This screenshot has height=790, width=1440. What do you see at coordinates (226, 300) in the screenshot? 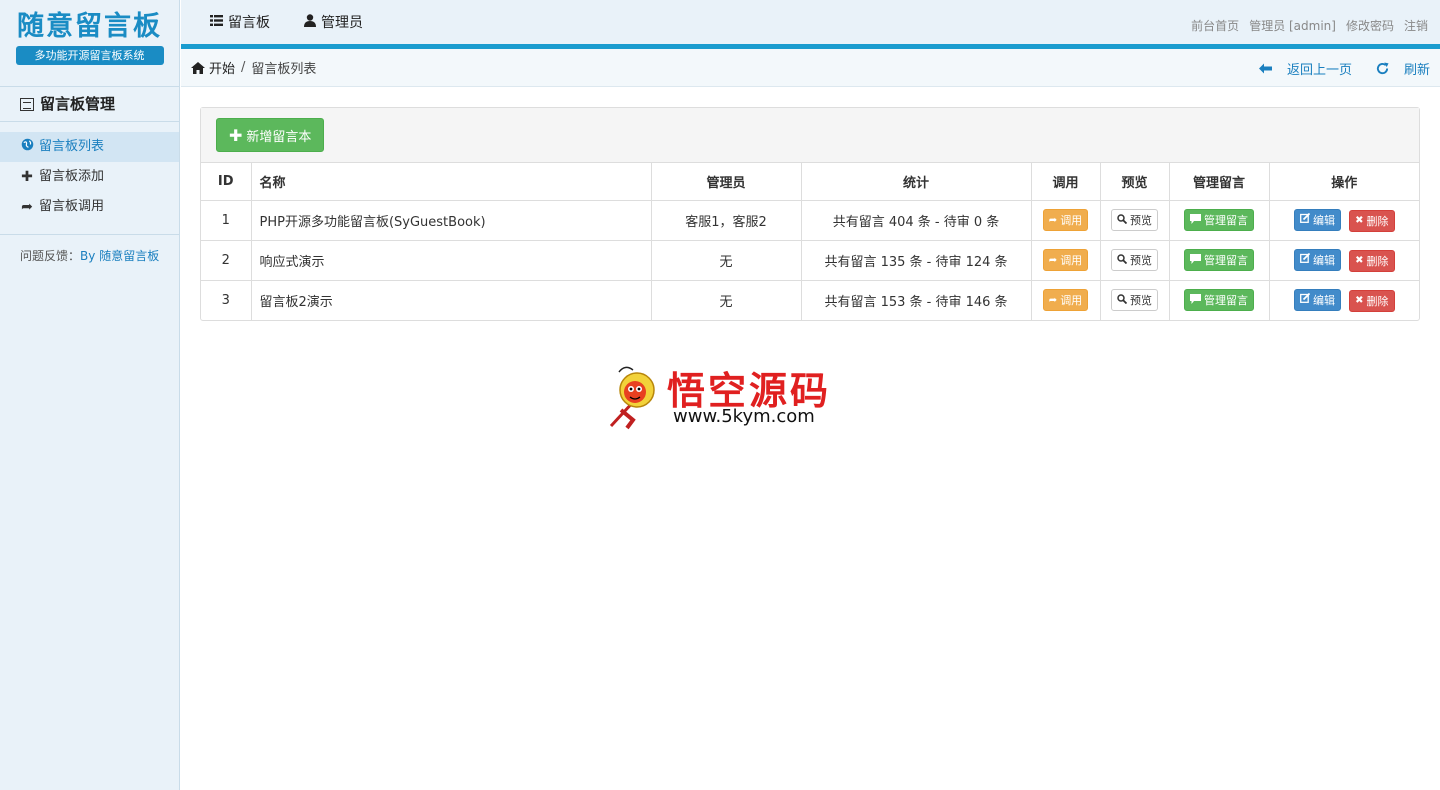
I see `cell-id: 3` at bounding box center [226, 300].